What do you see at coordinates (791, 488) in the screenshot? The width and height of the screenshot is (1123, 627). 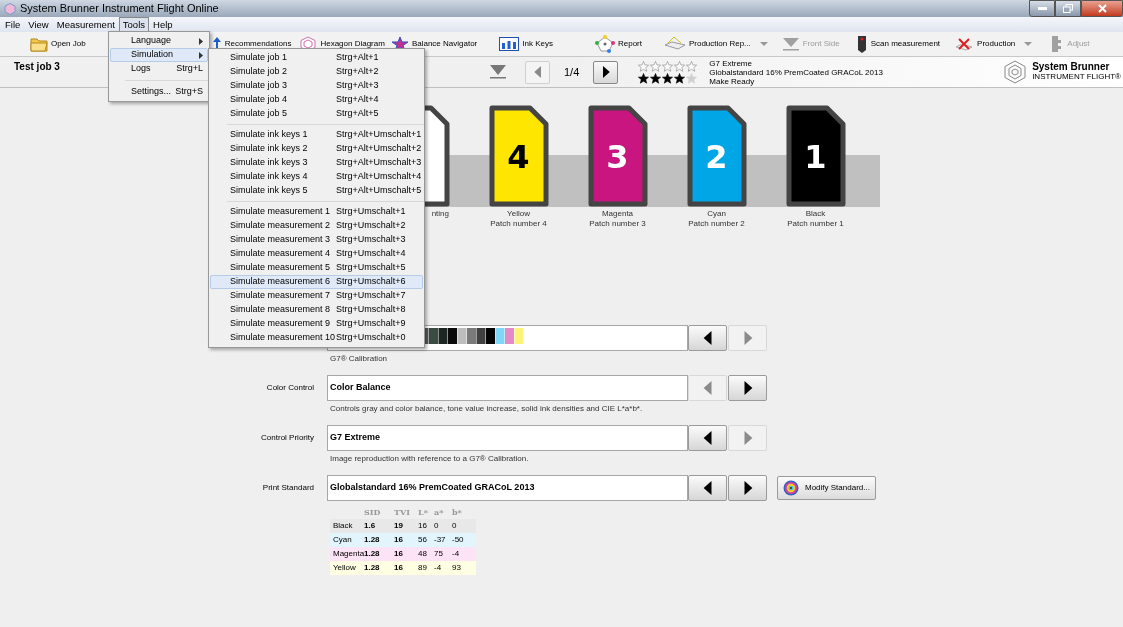 I see `target-icon` at bounding box center [791, 488].